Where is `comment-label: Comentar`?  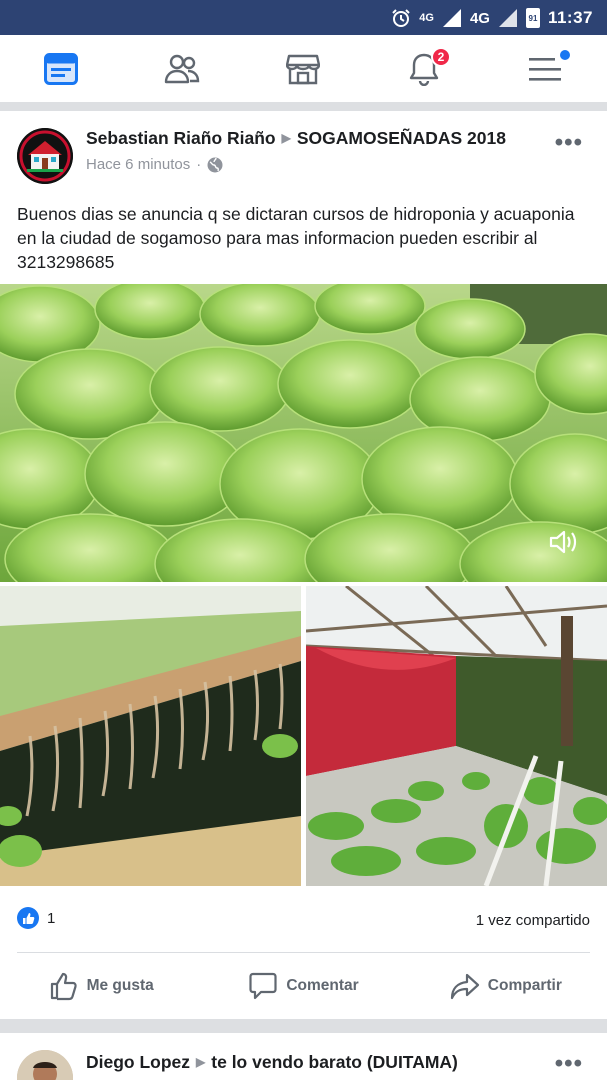
comment-label: Comentar is located at coordinates (322, 985).